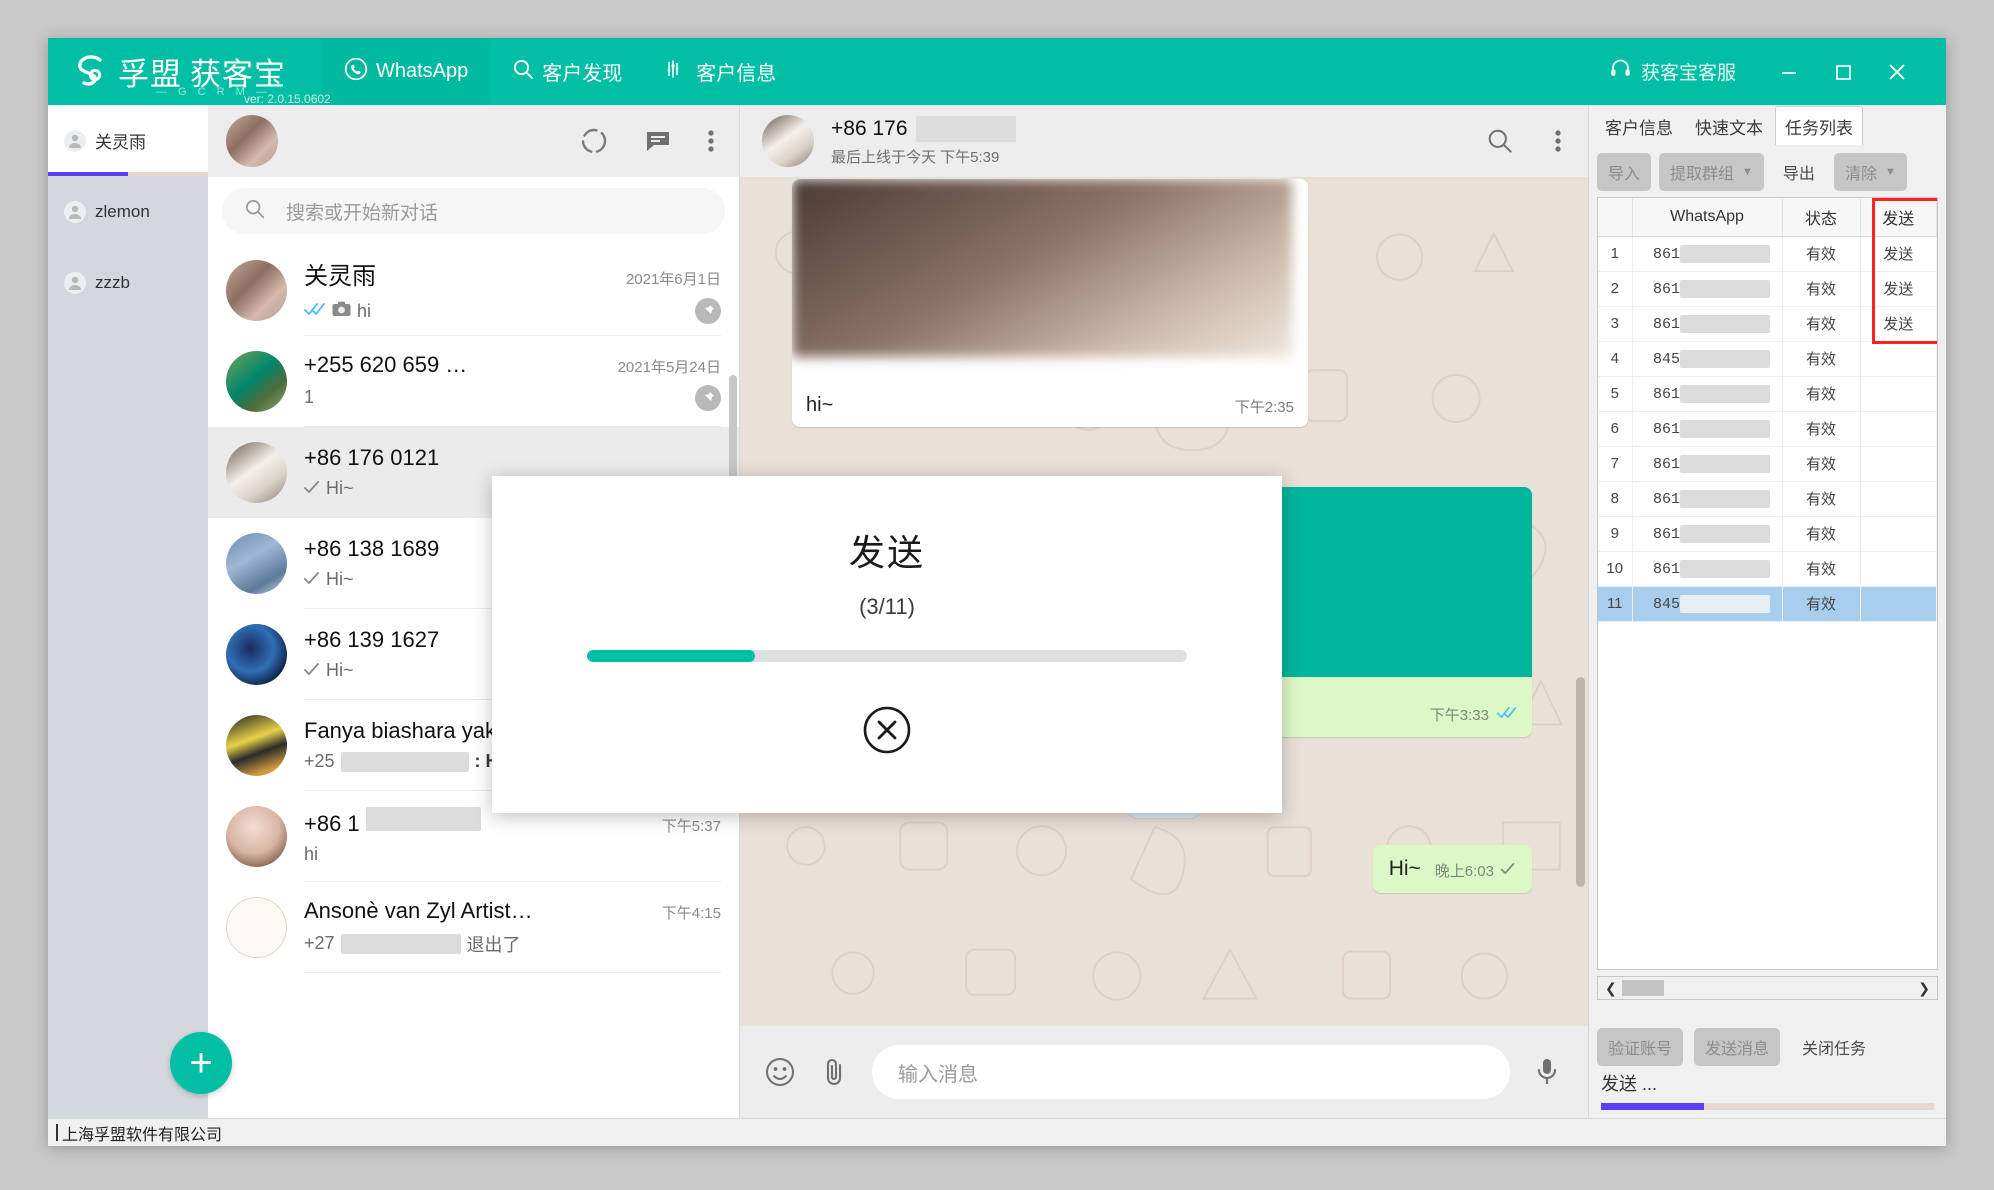 The height and width of the screenshot is (1190, 1994). I want to click on scrollbar-thumb, so click(1643, 988).